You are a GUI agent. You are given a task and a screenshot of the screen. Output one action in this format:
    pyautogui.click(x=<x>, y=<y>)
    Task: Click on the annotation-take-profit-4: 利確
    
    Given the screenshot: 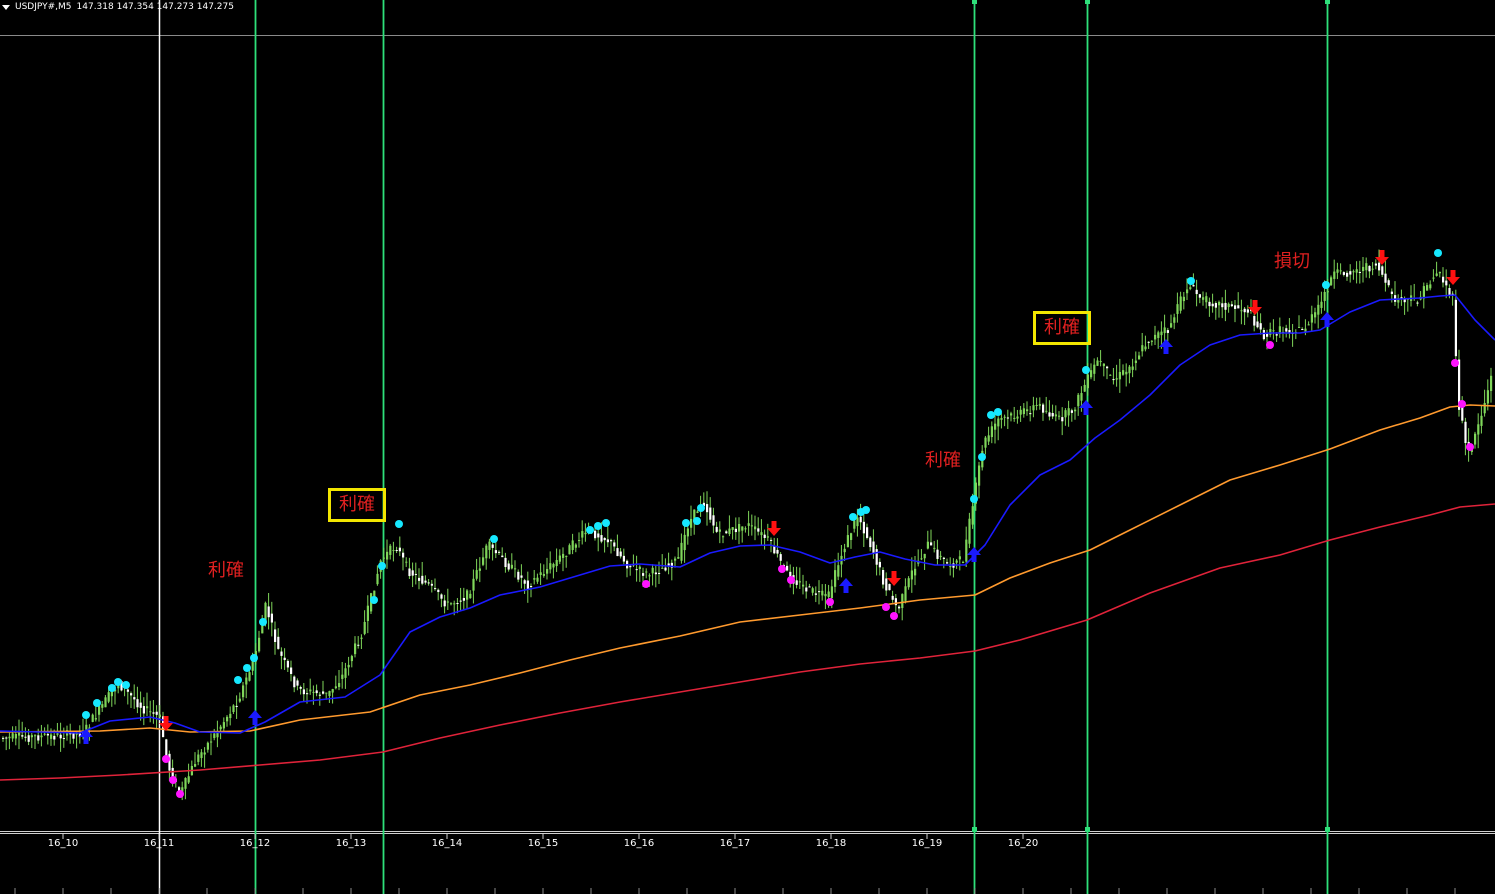 What is the action you would take?
    pyautogui.click(x=1062, y=328)
    